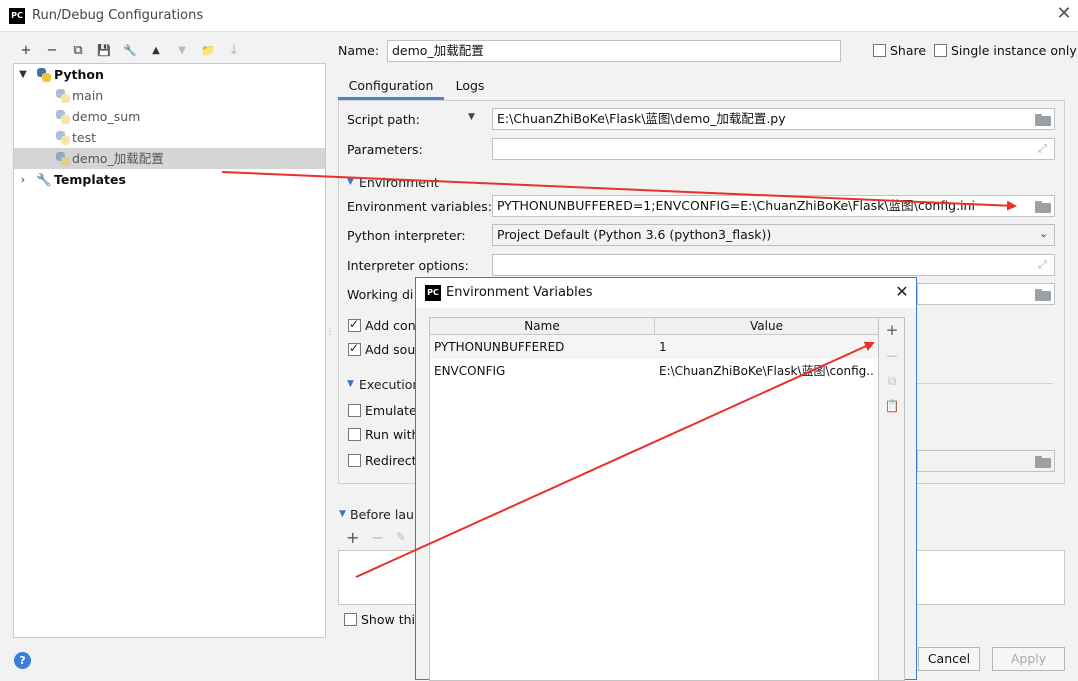 Image resolution: width=1078 pixels, height=681 pixels. Describe the element at coordinates (892, 499) in the screenshot. I see `env-table-toolbar: + − ⧉ 📋` at that location.